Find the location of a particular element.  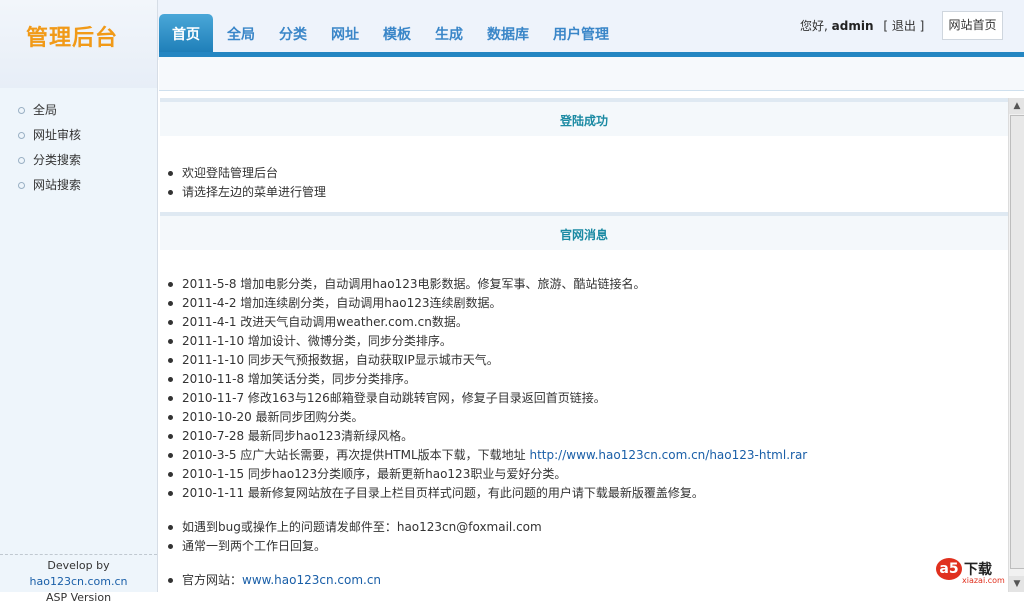

news-text: 2010-3-5 应广大站长需要，再次提供HTML版本下载，下载地址 is located at coordinates (356, 455).